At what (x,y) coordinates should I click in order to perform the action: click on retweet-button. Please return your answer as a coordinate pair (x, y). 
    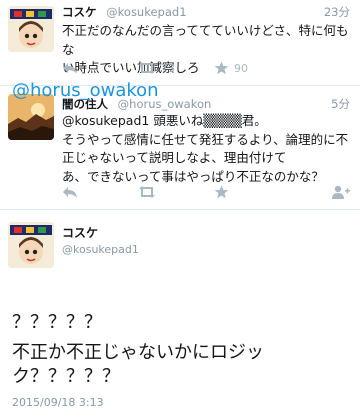
    Looking at the image, I should click on (147, 192).